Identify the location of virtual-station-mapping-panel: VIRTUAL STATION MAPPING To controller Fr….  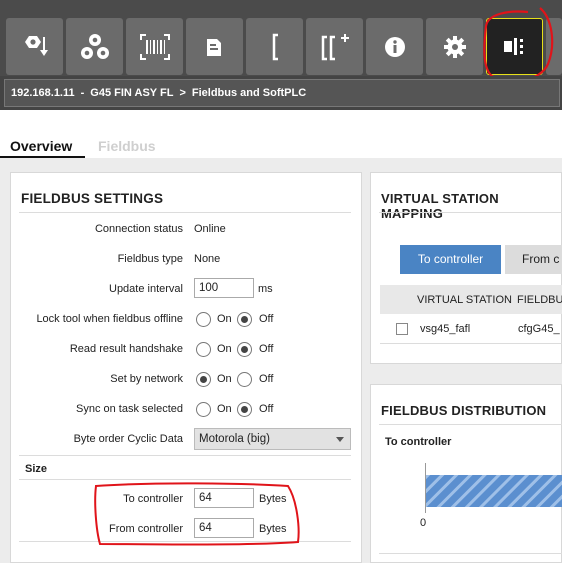
(466, 268).